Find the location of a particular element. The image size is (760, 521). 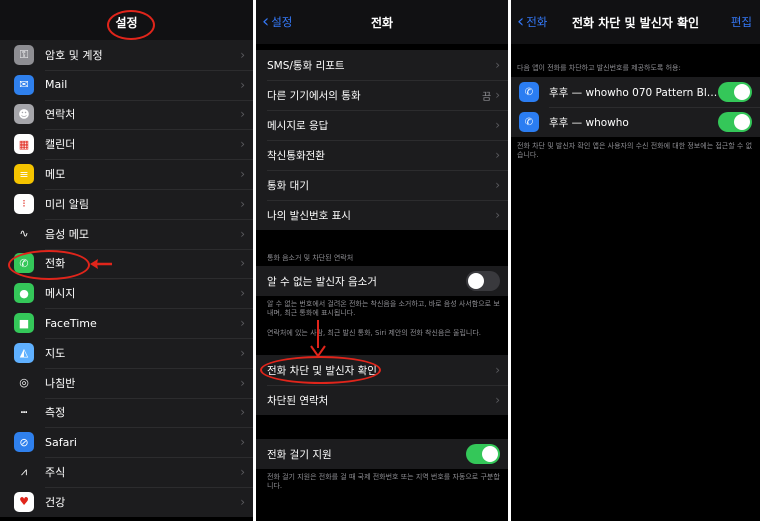

compass-icon: ◎ is located at coordinates (24, 382).